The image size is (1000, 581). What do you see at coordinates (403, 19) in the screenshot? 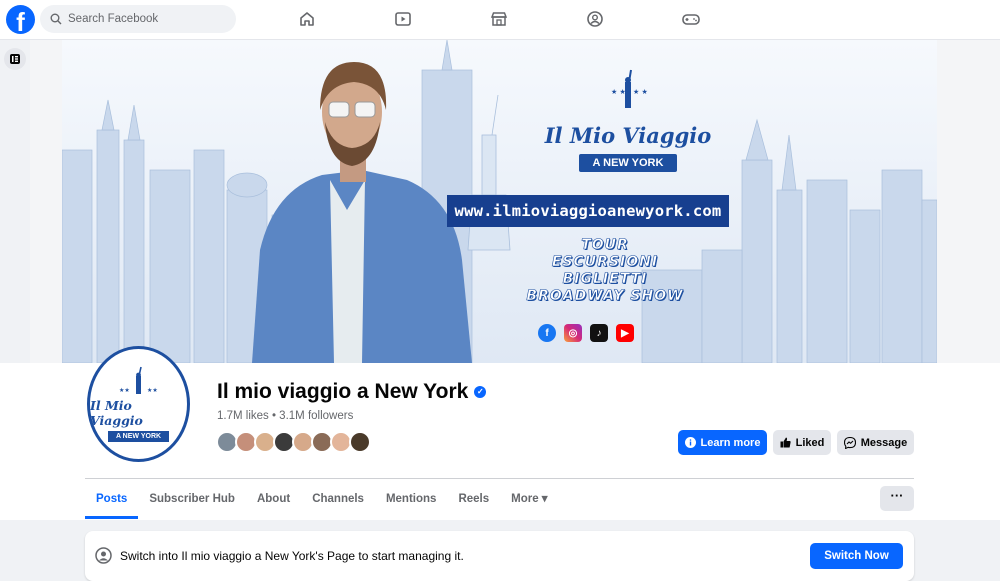
I see `video-icon` at bounding box center [403, 19].